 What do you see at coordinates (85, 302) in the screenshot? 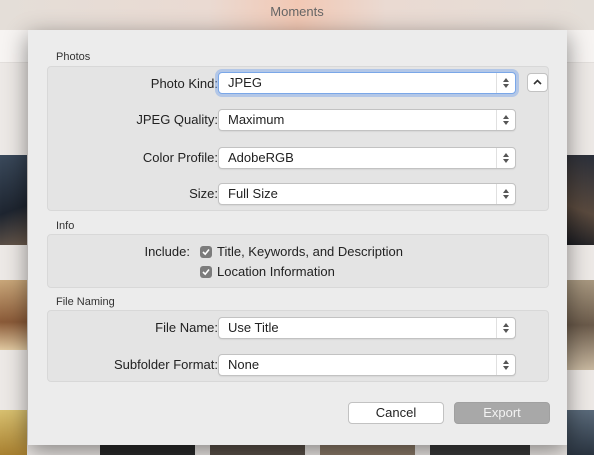
I see `file-naming-section-header: File Naming` at bounding box center [85, 302].